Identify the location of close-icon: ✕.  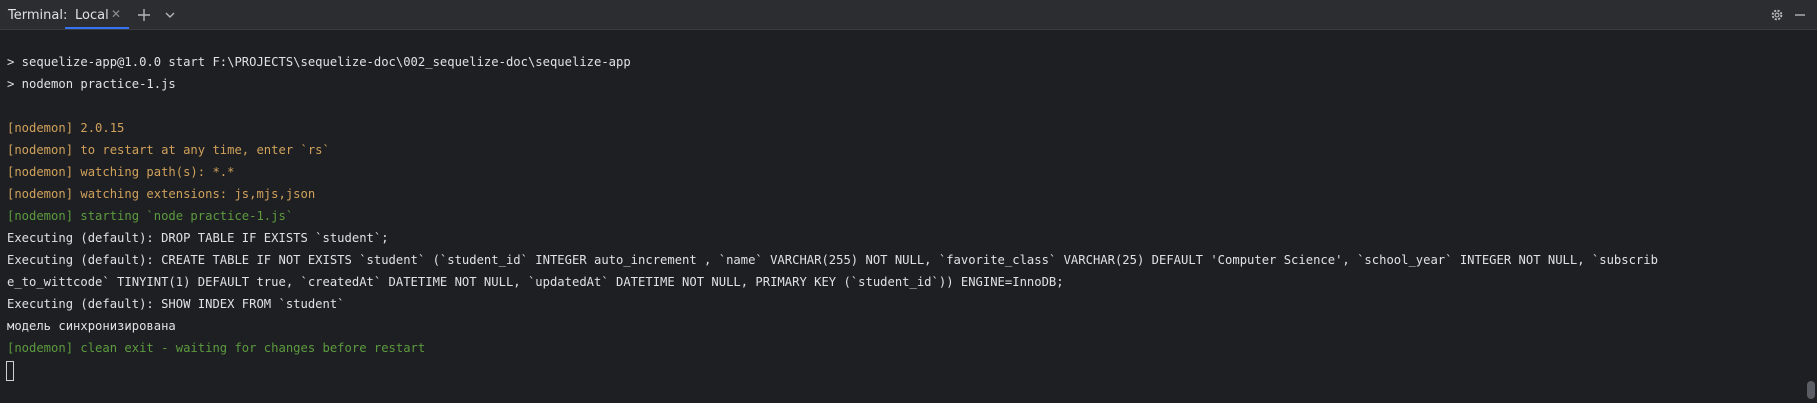
(116, 14).